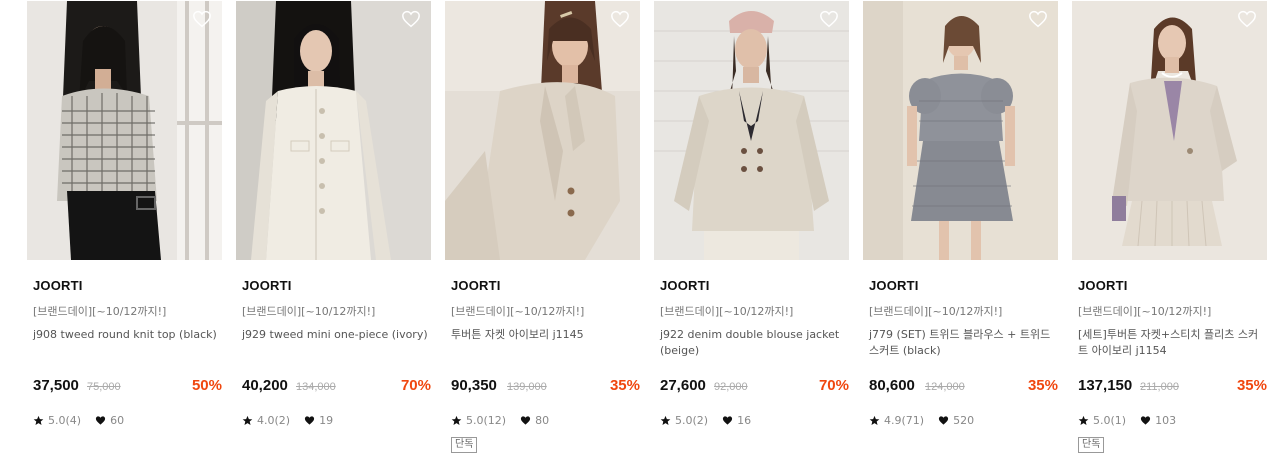 The image size is (1271, 476). What do you see at coordinates (527, 387) in the screenshot?
I see `original-price: 139,000` at bounding box center [527, 387].